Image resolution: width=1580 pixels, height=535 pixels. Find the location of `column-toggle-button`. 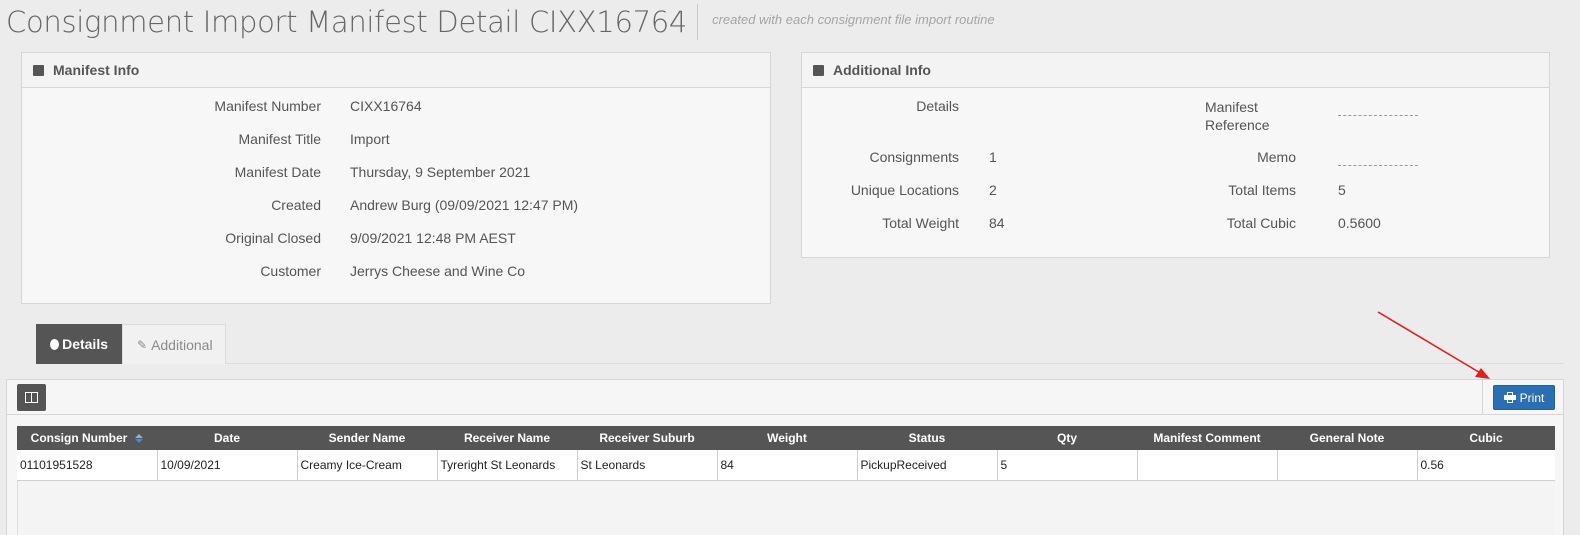

column-toggle-button is located at coordinates (31, 397).